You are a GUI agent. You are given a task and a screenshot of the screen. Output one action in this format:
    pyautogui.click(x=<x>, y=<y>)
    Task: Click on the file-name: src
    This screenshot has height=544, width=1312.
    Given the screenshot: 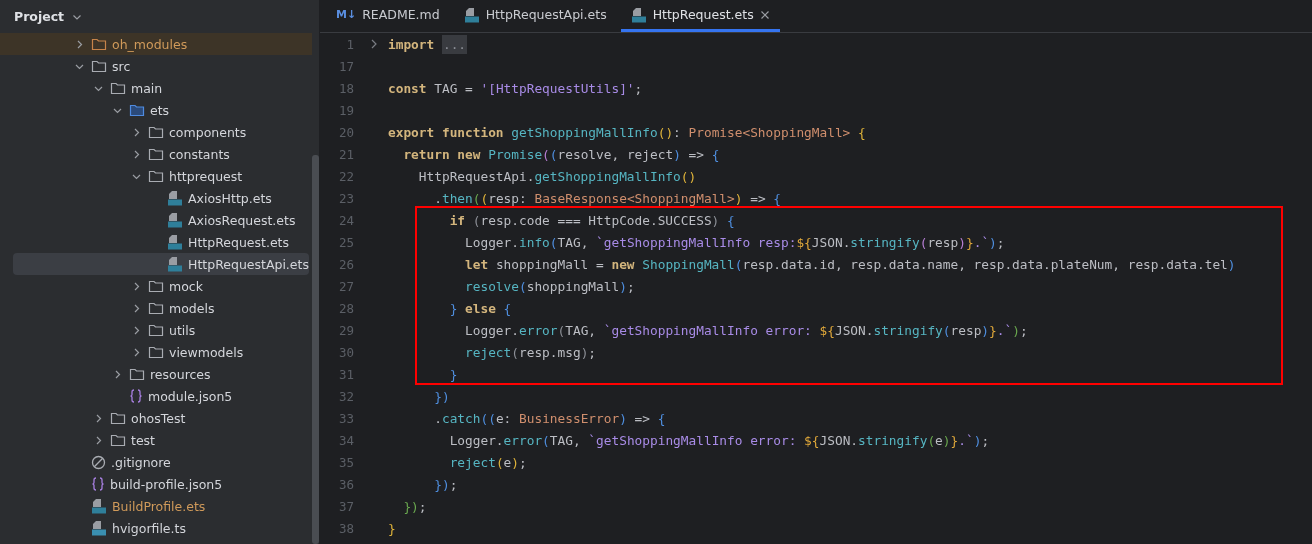 What is the action you would take?
    pyautogui.click(x=121, y=66)
    